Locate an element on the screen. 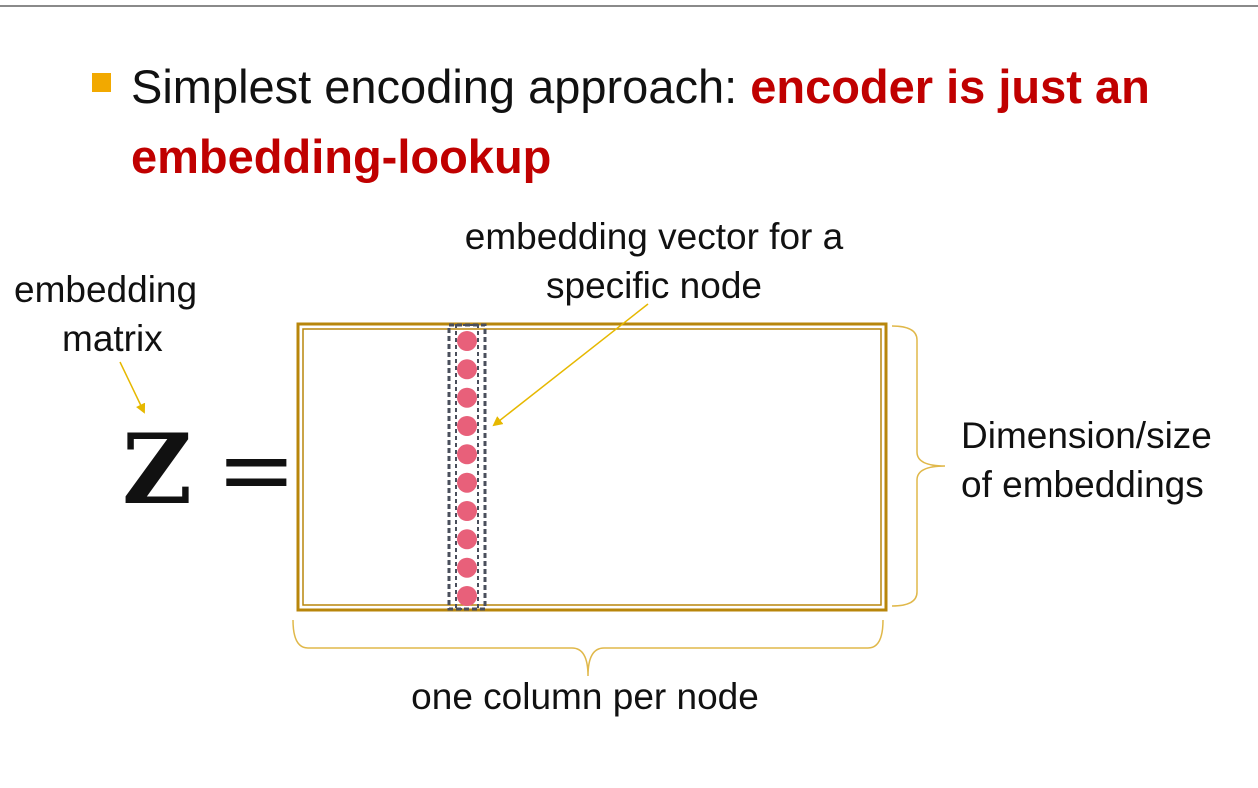  vector-label-arrow is located at coordinates (570, 365).